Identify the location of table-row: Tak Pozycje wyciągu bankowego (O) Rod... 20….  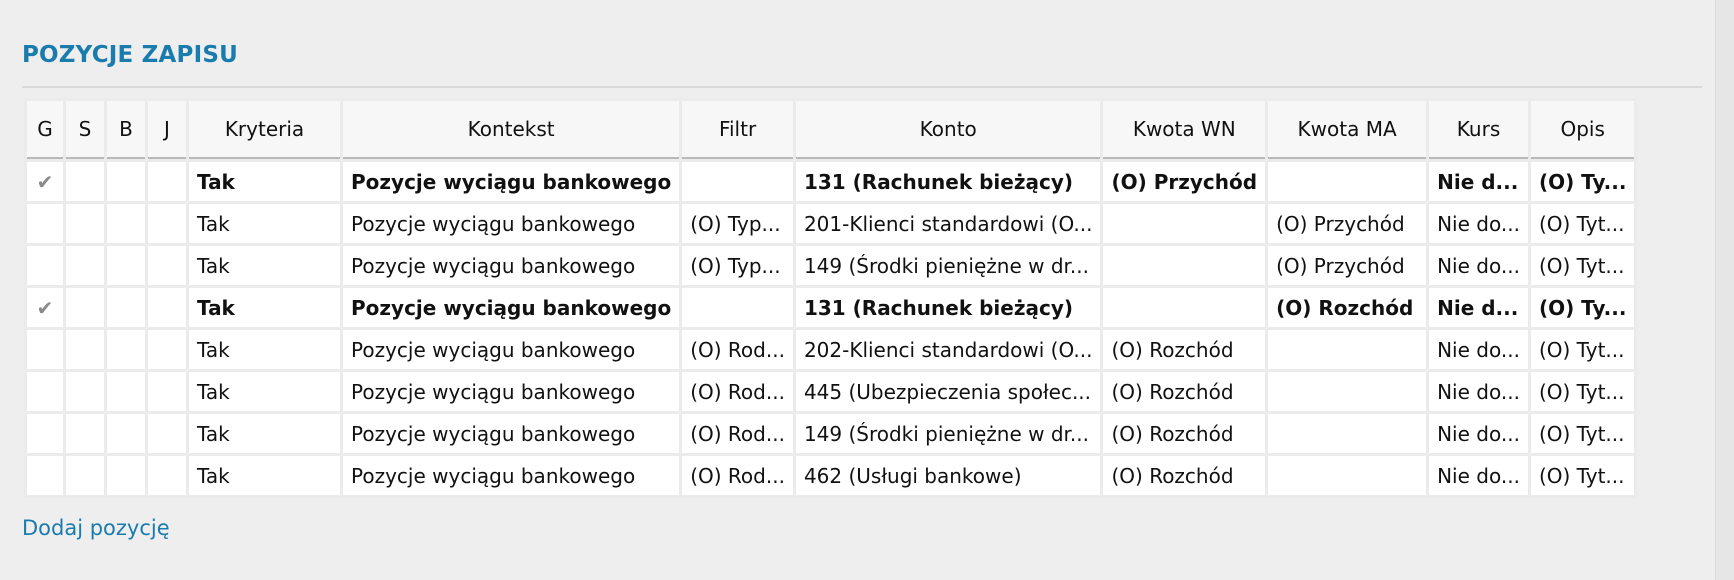
(831, 349).